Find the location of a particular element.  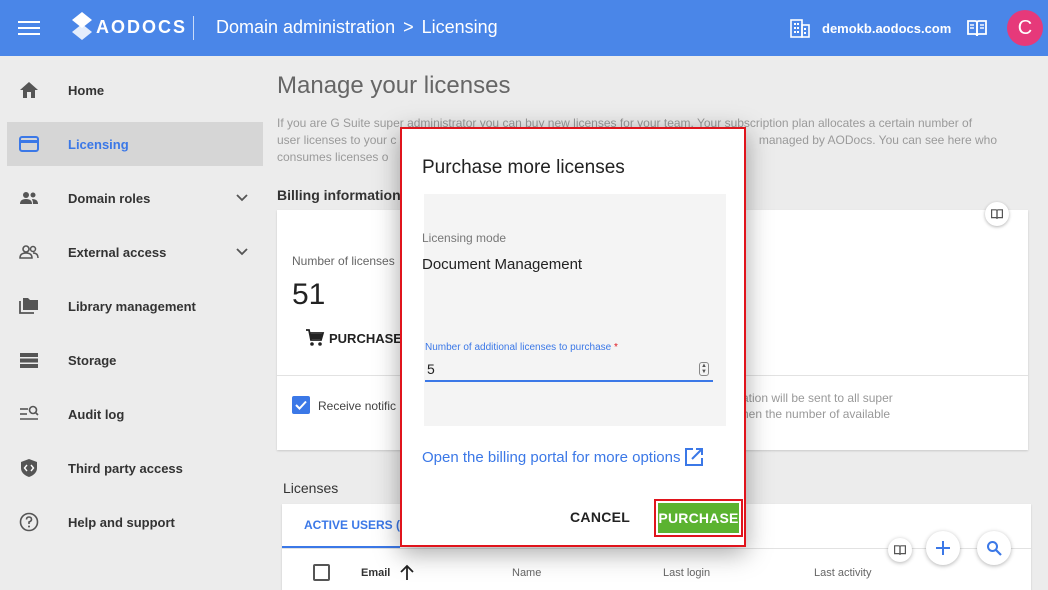

licenses-title: Licenses is located at coordinates (311, 488).